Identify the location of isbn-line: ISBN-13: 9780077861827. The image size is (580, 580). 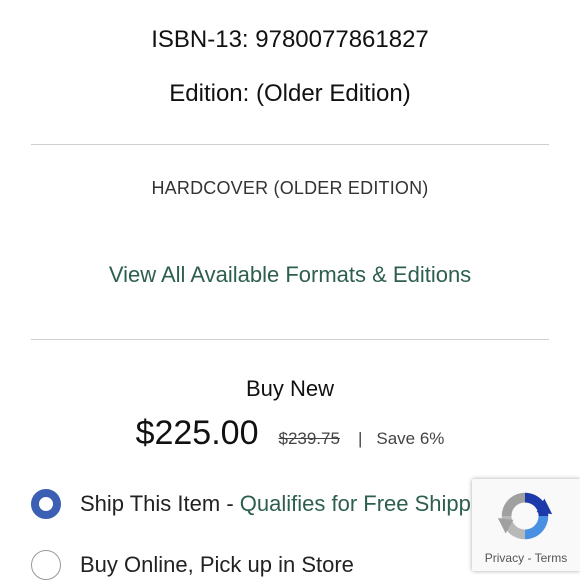
(290, 39).